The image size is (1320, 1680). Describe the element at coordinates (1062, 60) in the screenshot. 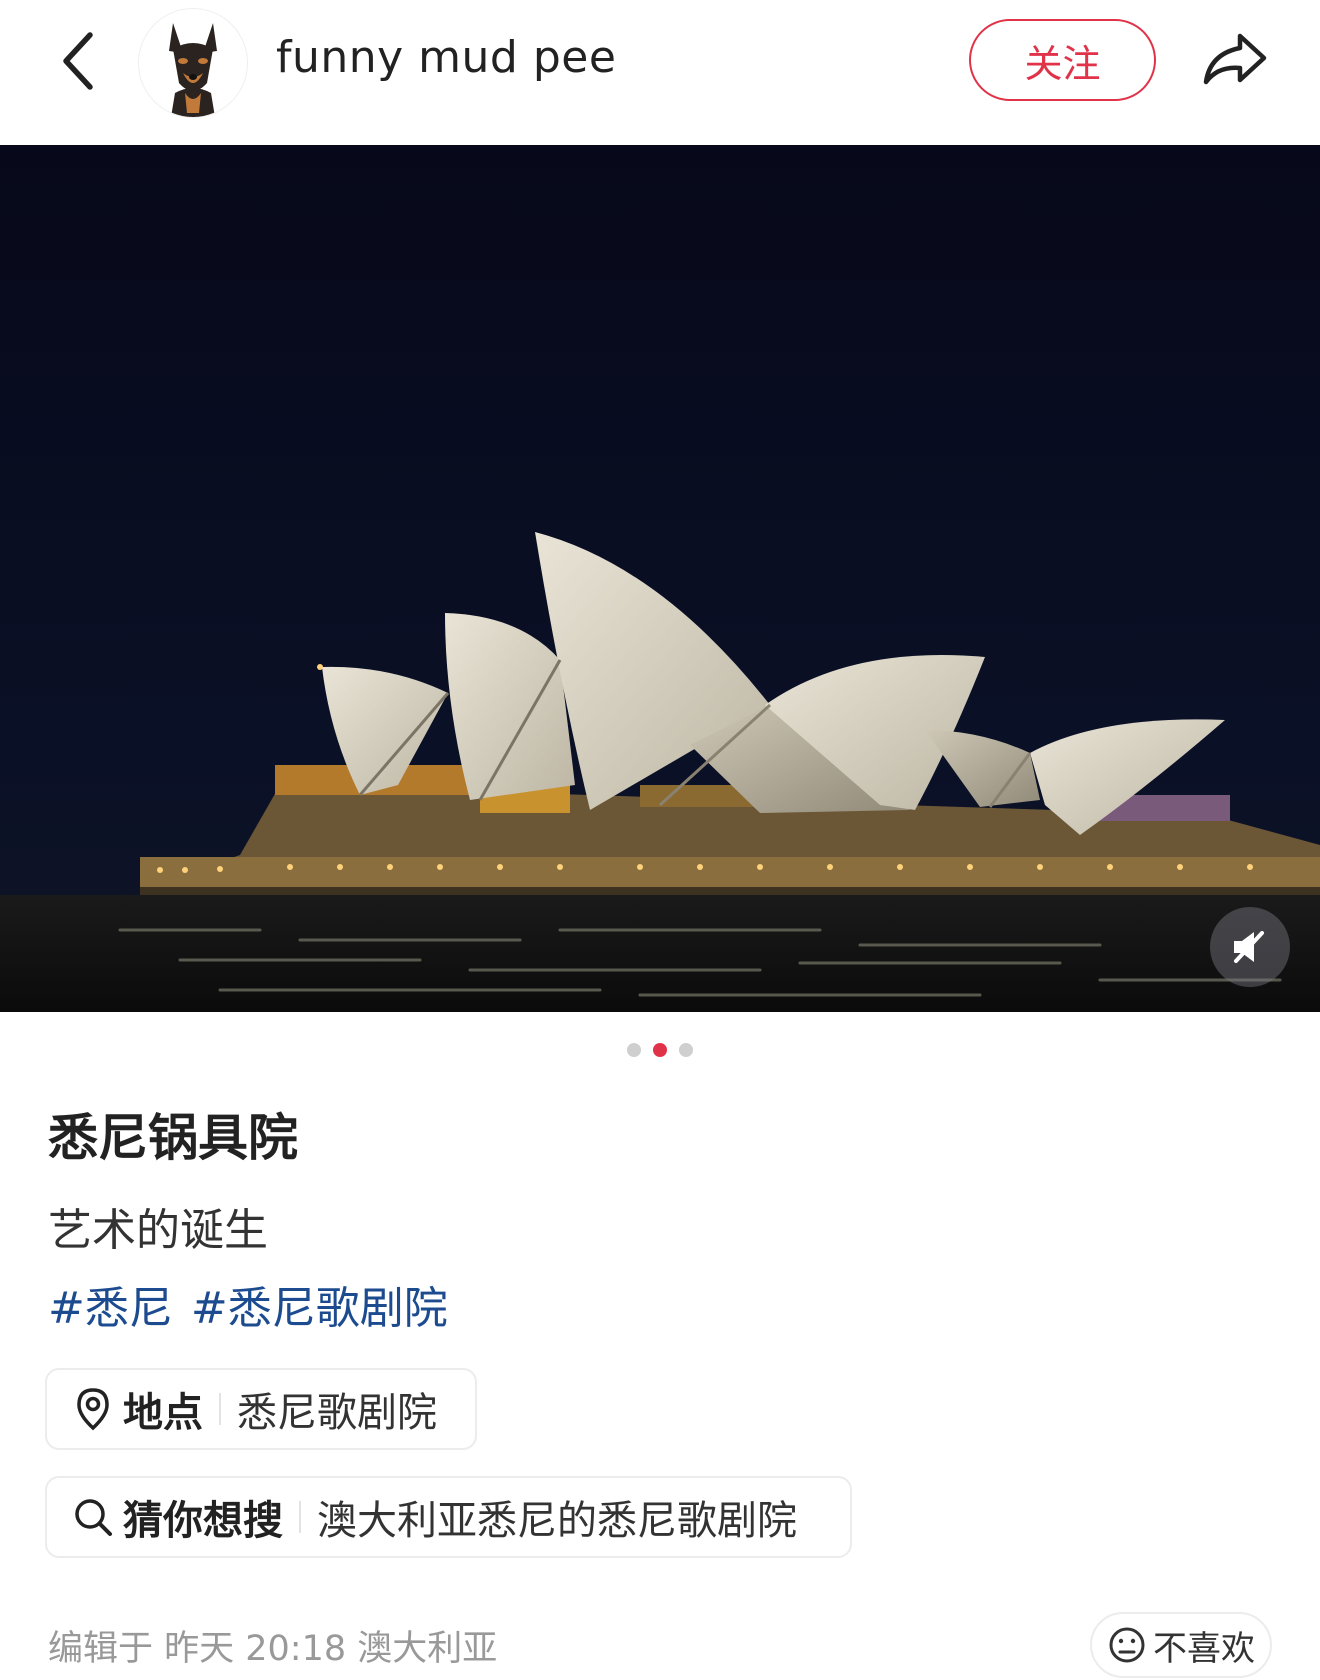

I see `follow-button: 关注` at that location.